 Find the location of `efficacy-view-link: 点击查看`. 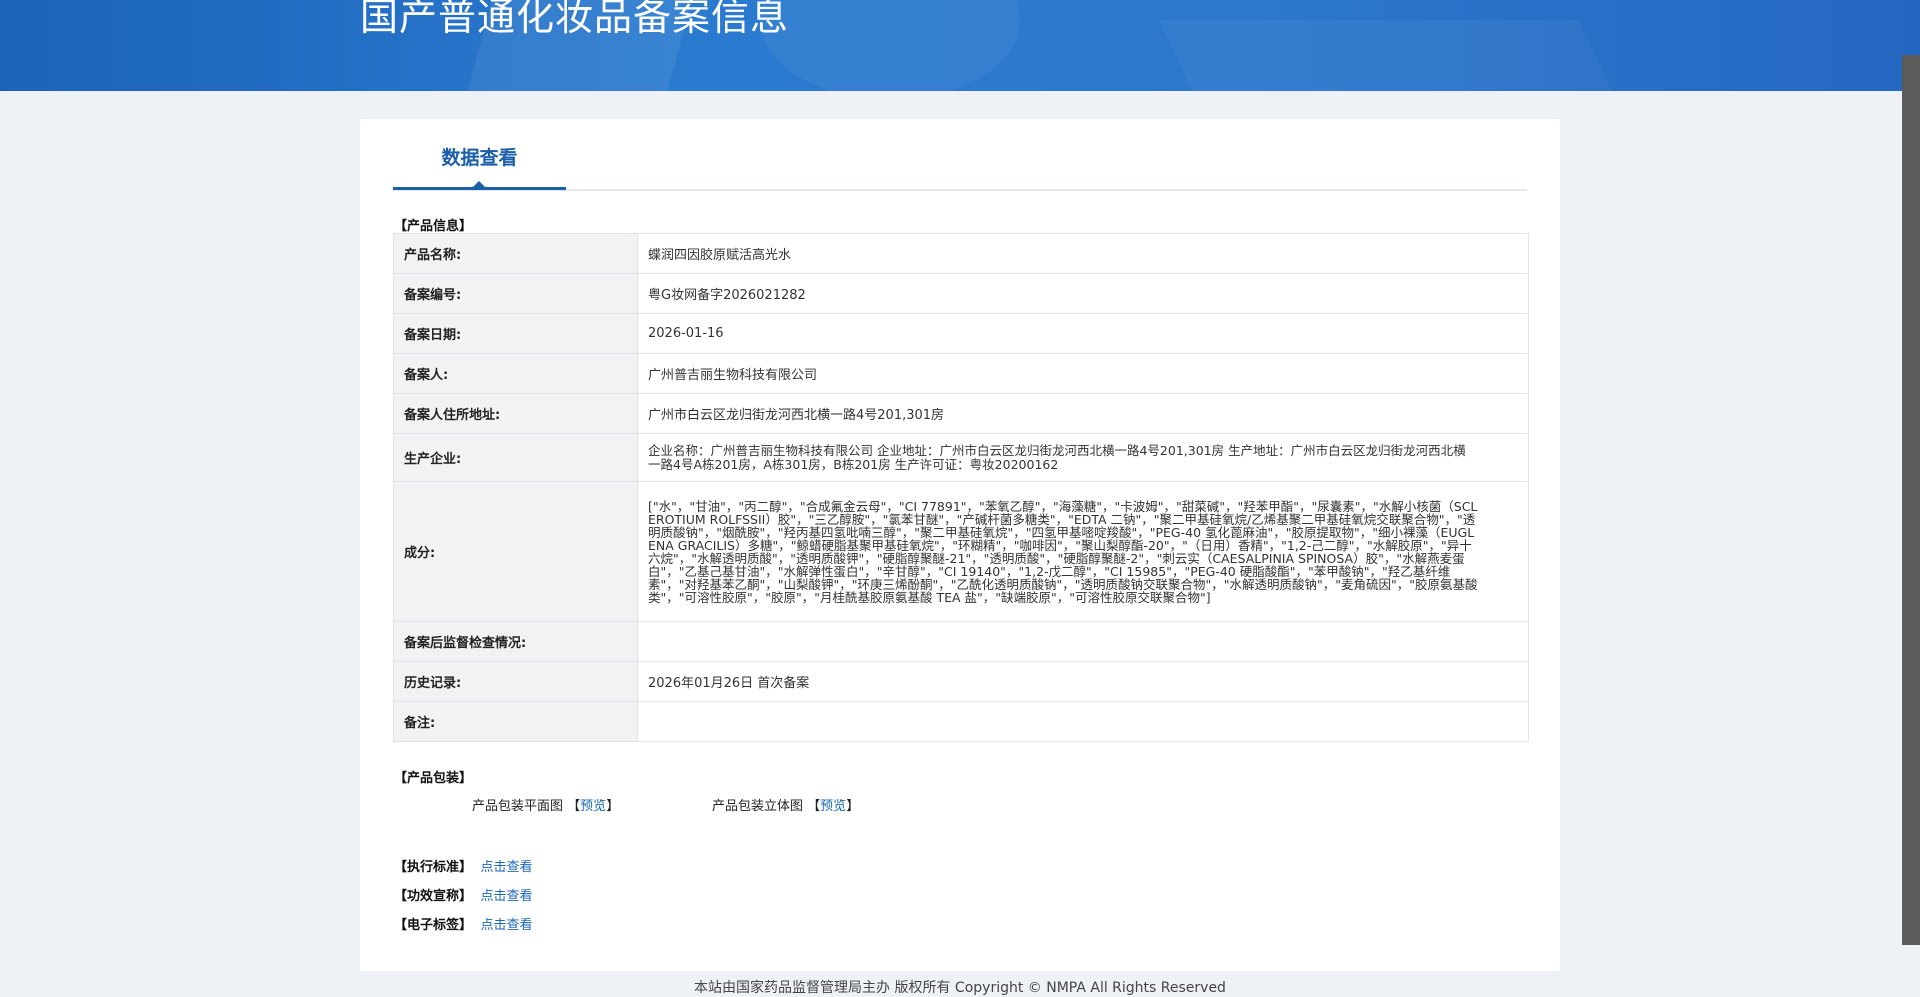

efficacy-view-link: 点击查看 is located at coordinates (507, 896).